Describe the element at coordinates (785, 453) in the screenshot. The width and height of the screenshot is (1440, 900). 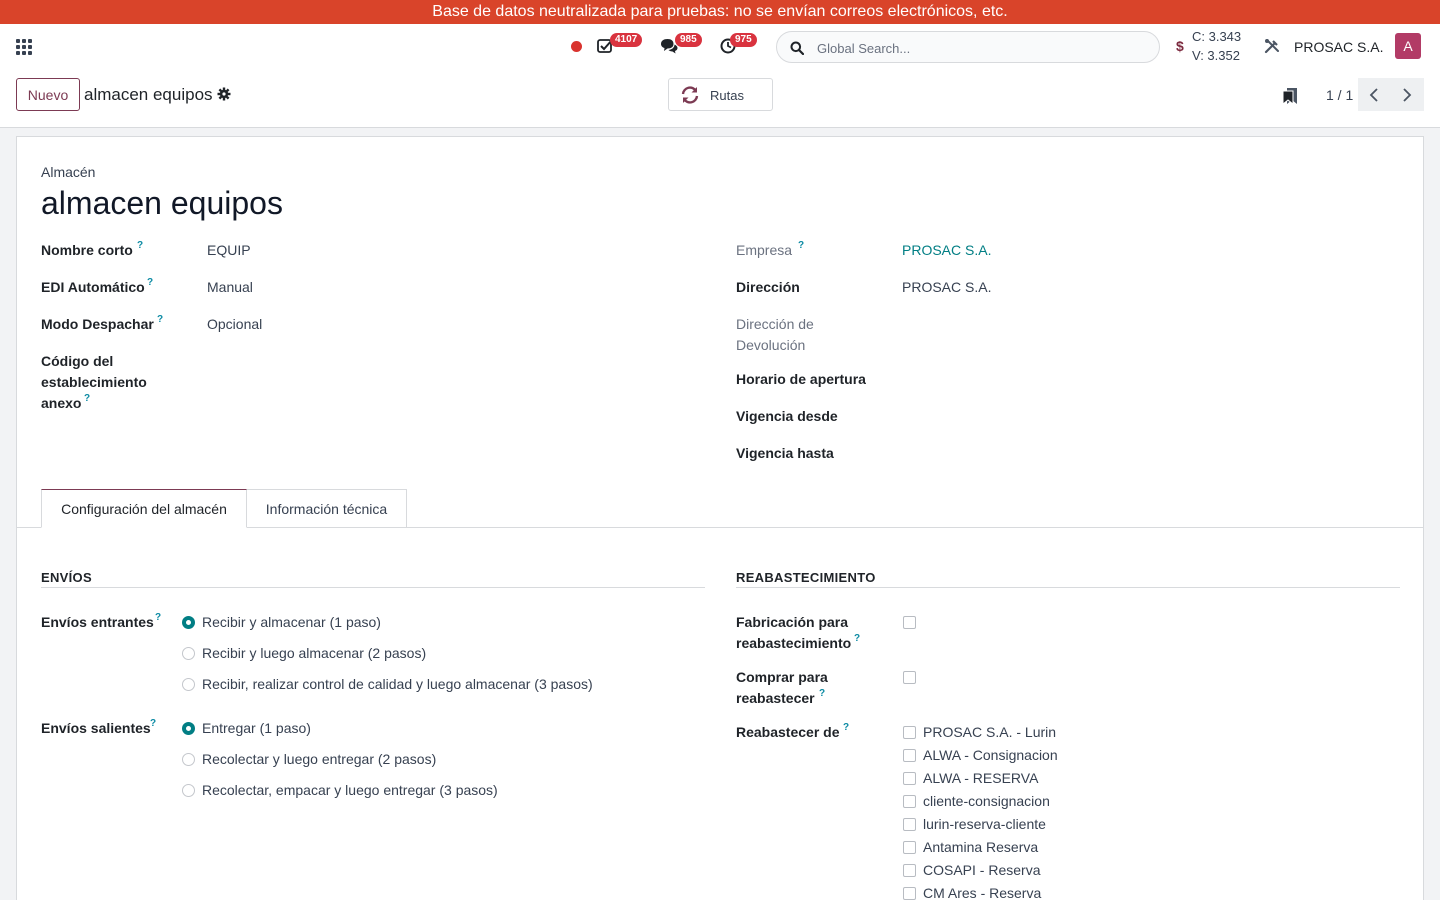
I see `valid-until-label: Vigencia hasta` at that location.